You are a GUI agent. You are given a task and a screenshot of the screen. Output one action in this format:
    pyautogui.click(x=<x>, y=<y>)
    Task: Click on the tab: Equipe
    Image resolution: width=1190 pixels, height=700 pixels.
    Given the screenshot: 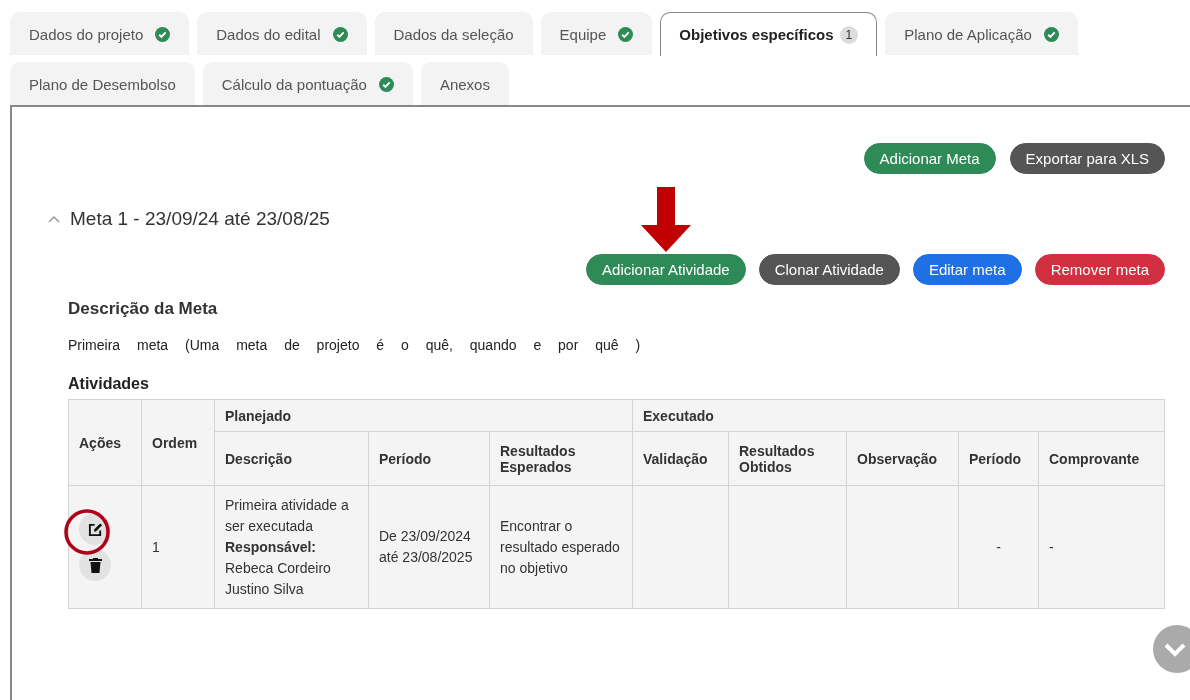 What is the action you would take?
    pyautogui.click(x=596, y=33)
    